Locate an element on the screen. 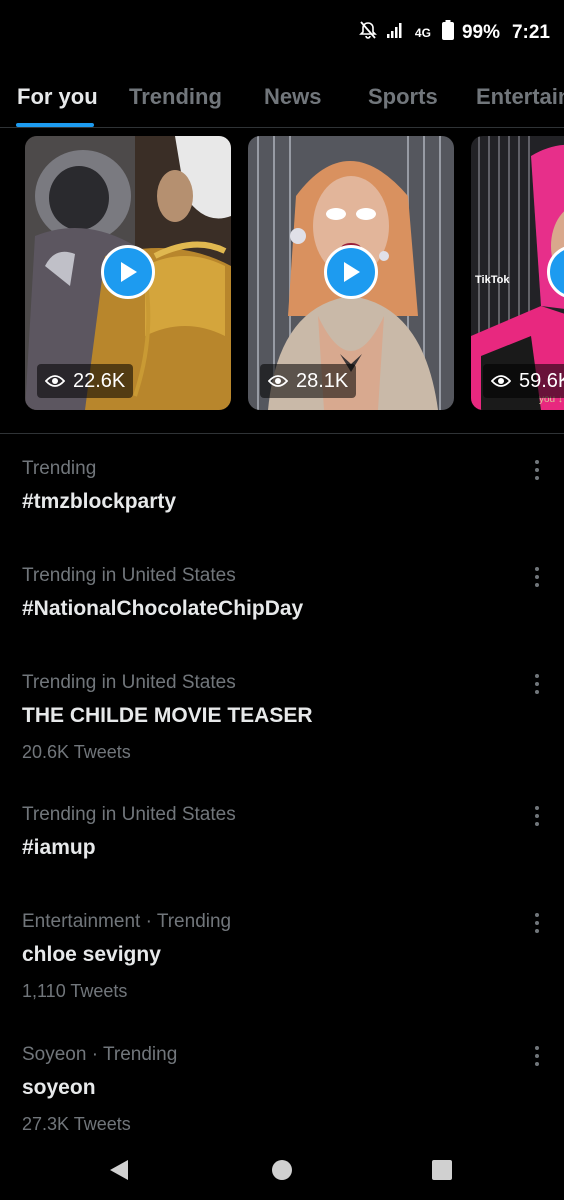  status-icons: 4G 99% 7:21 is located at coordinates (454, 32).